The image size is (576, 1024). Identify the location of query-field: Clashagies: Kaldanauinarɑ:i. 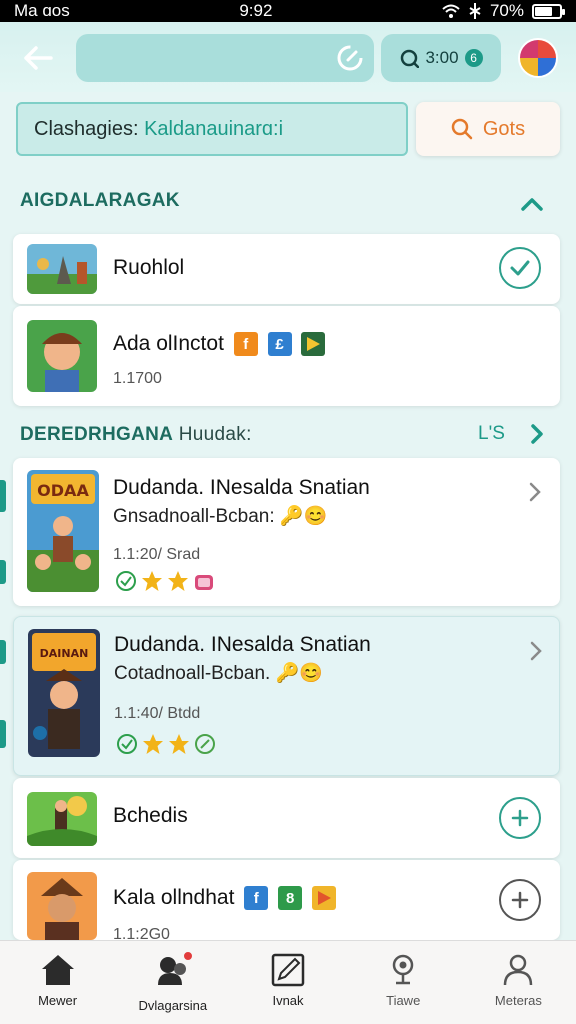
(212, 129).